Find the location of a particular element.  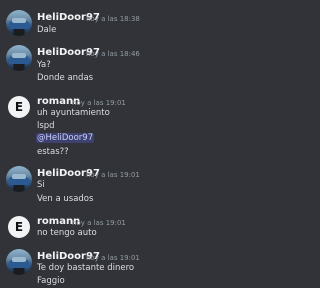

message-text: Si is located at coordinates (41, 185).